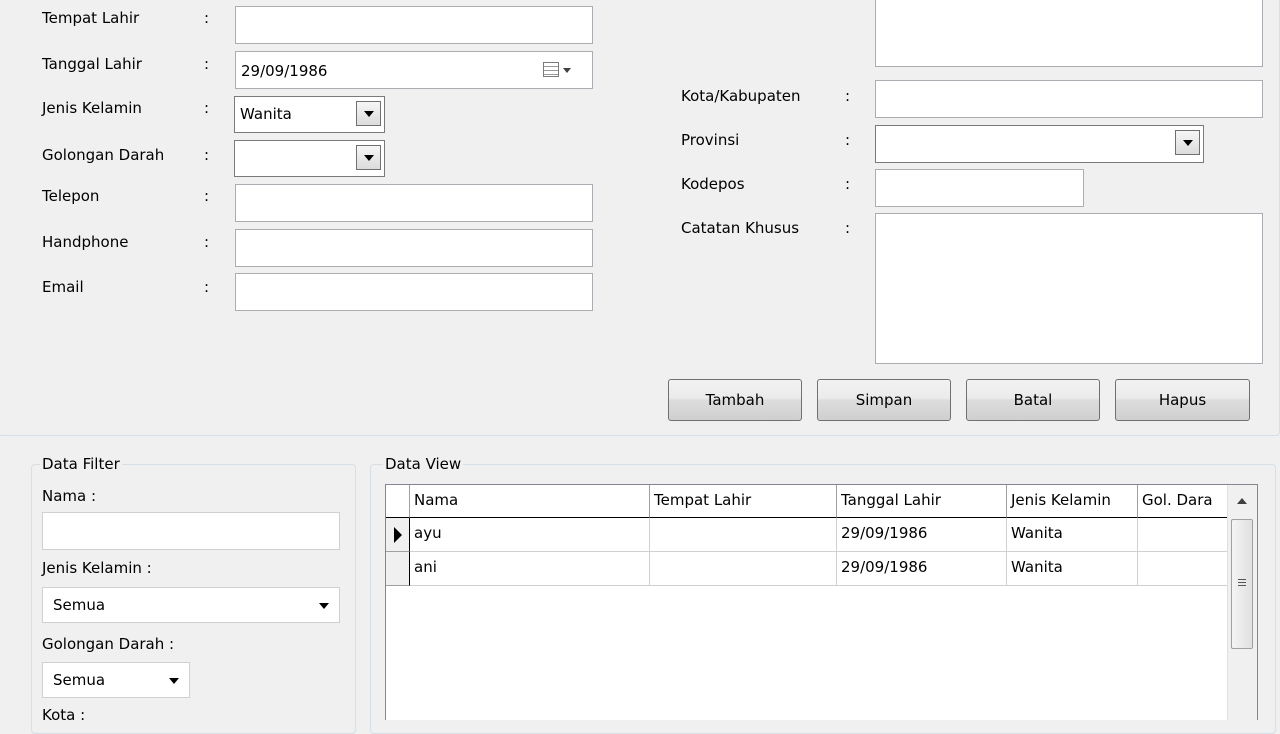  Describe the element at coordinates (741, 96) in the screenshot. I see `kota-label: Kota/Kabupaten` at that location.